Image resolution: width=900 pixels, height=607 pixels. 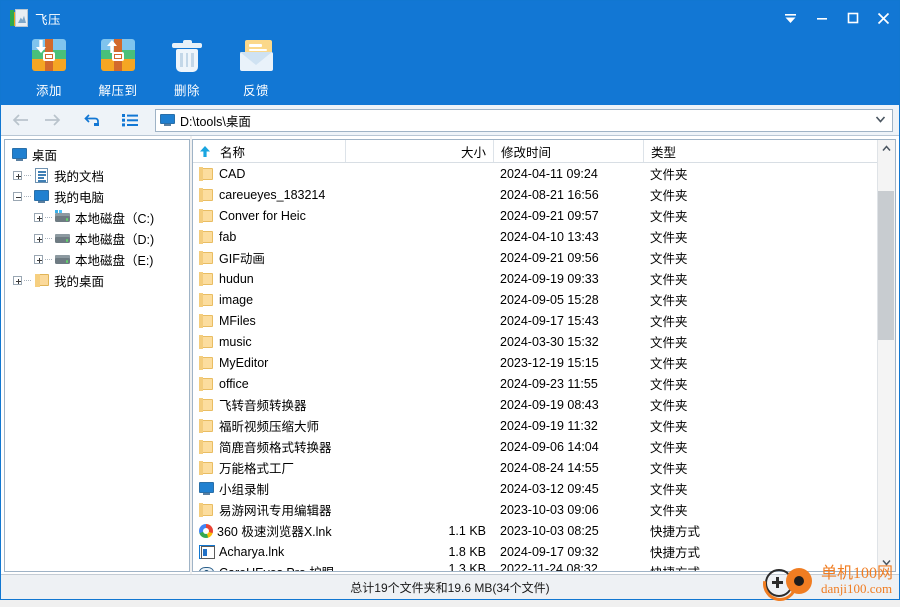 What do you see at coordinates (544, 530) in the screenshot?
I see `table-row: 360 极速浏览器X.lnk 1.1 KB 2023-10-03 08:25 快捷方式` at bounding box center [544, 530].